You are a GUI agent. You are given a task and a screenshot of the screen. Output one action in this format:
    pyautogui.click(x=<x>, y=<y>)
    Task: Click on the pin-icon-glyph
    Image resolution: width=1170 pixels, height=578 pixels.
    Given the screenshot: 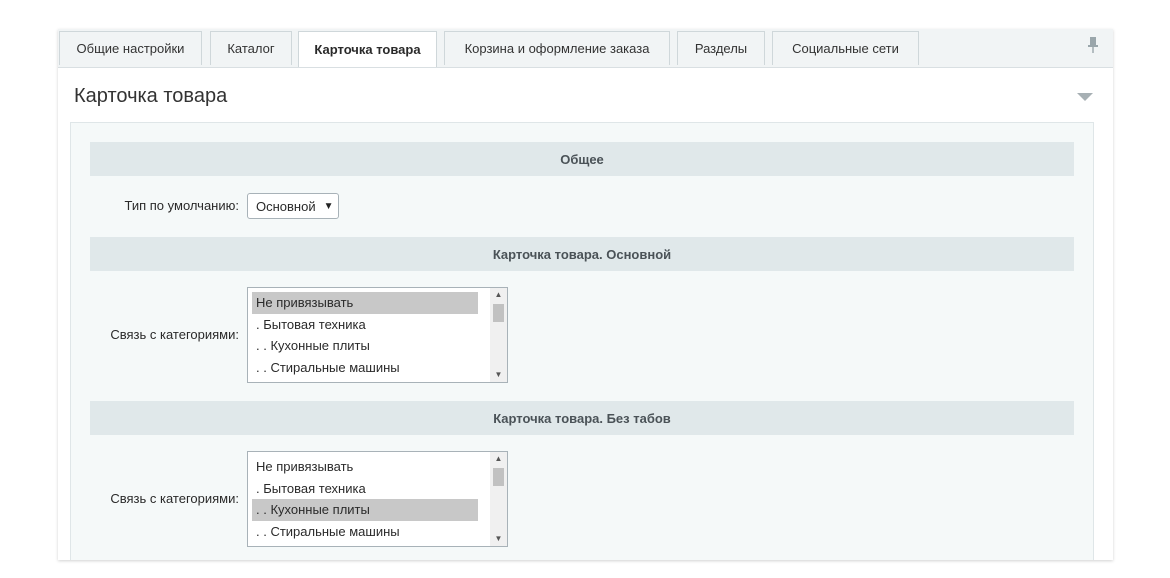 What is the action you would take?
    pyautogui.click(x=1093, y=45)
    